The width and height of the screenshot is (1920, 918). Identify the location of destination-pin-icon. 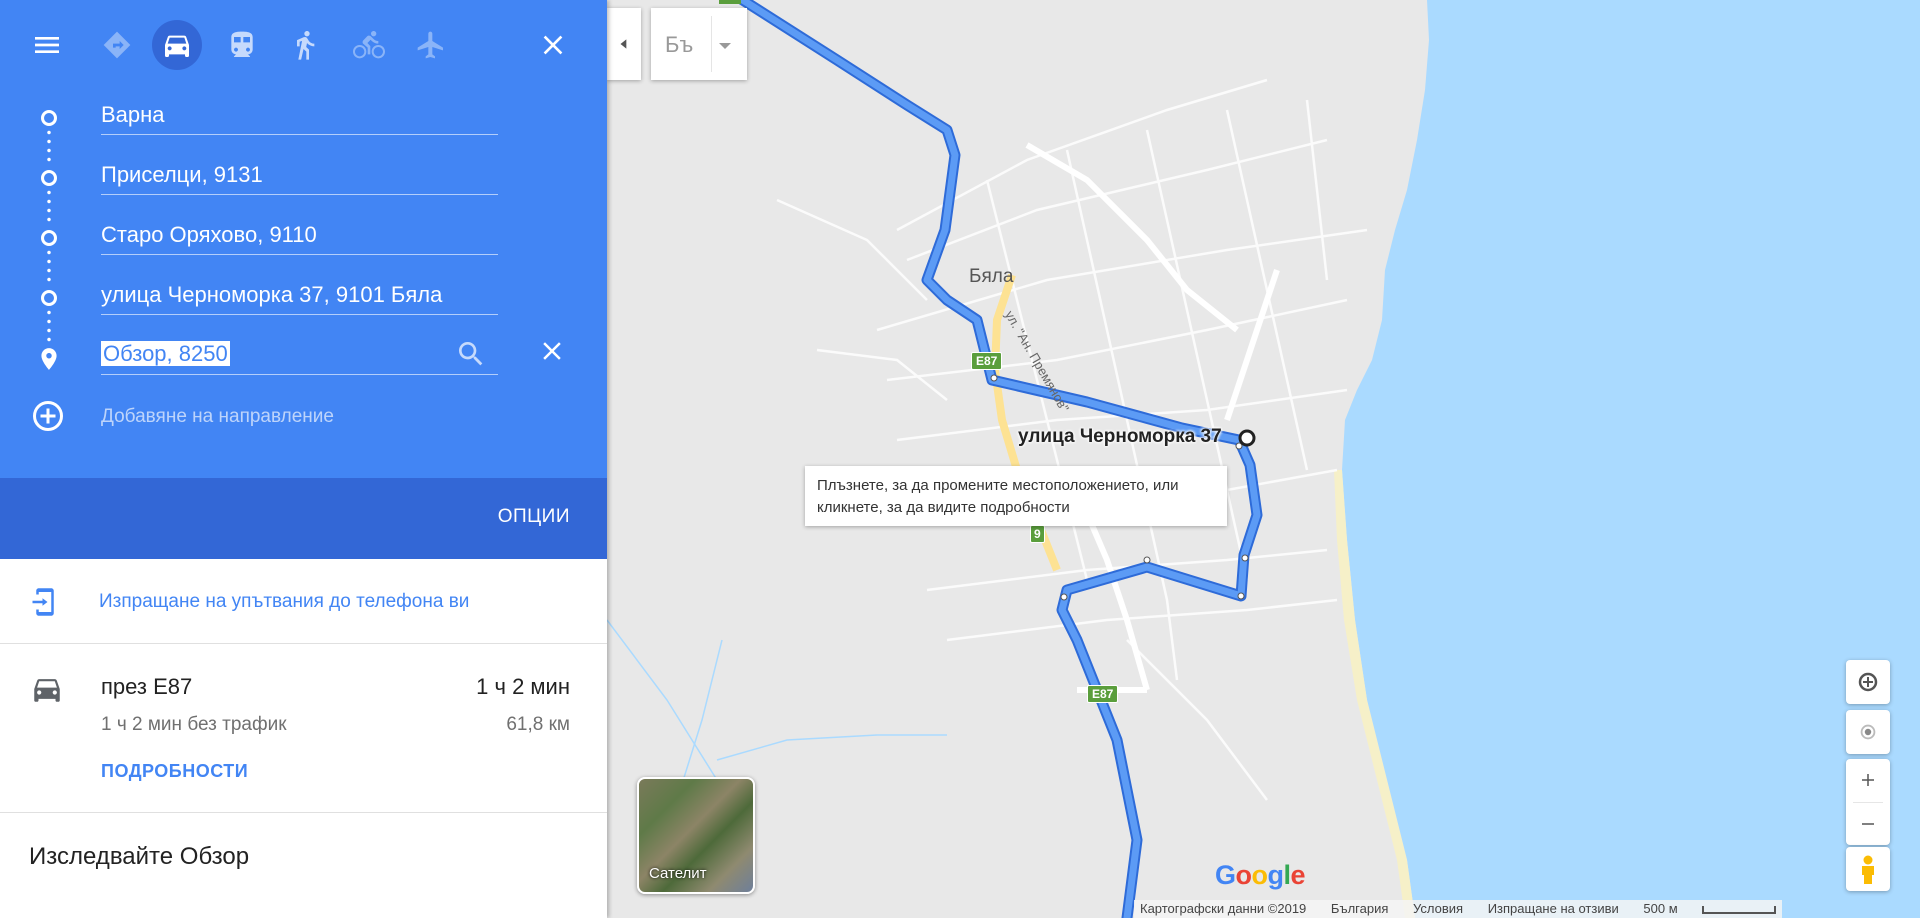
(49, 359).